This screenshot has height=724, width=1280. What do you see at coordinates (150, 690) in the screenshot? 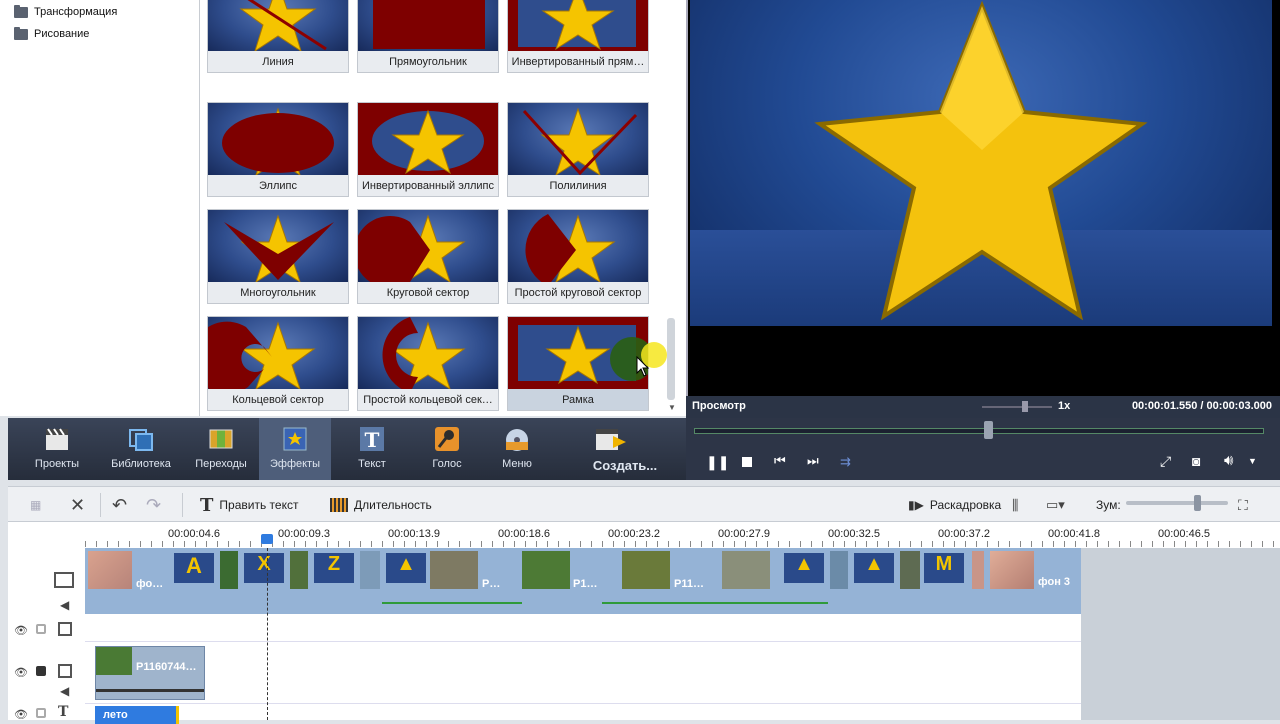
I see `overlay-audio-line` at bounding box center [150, 690].